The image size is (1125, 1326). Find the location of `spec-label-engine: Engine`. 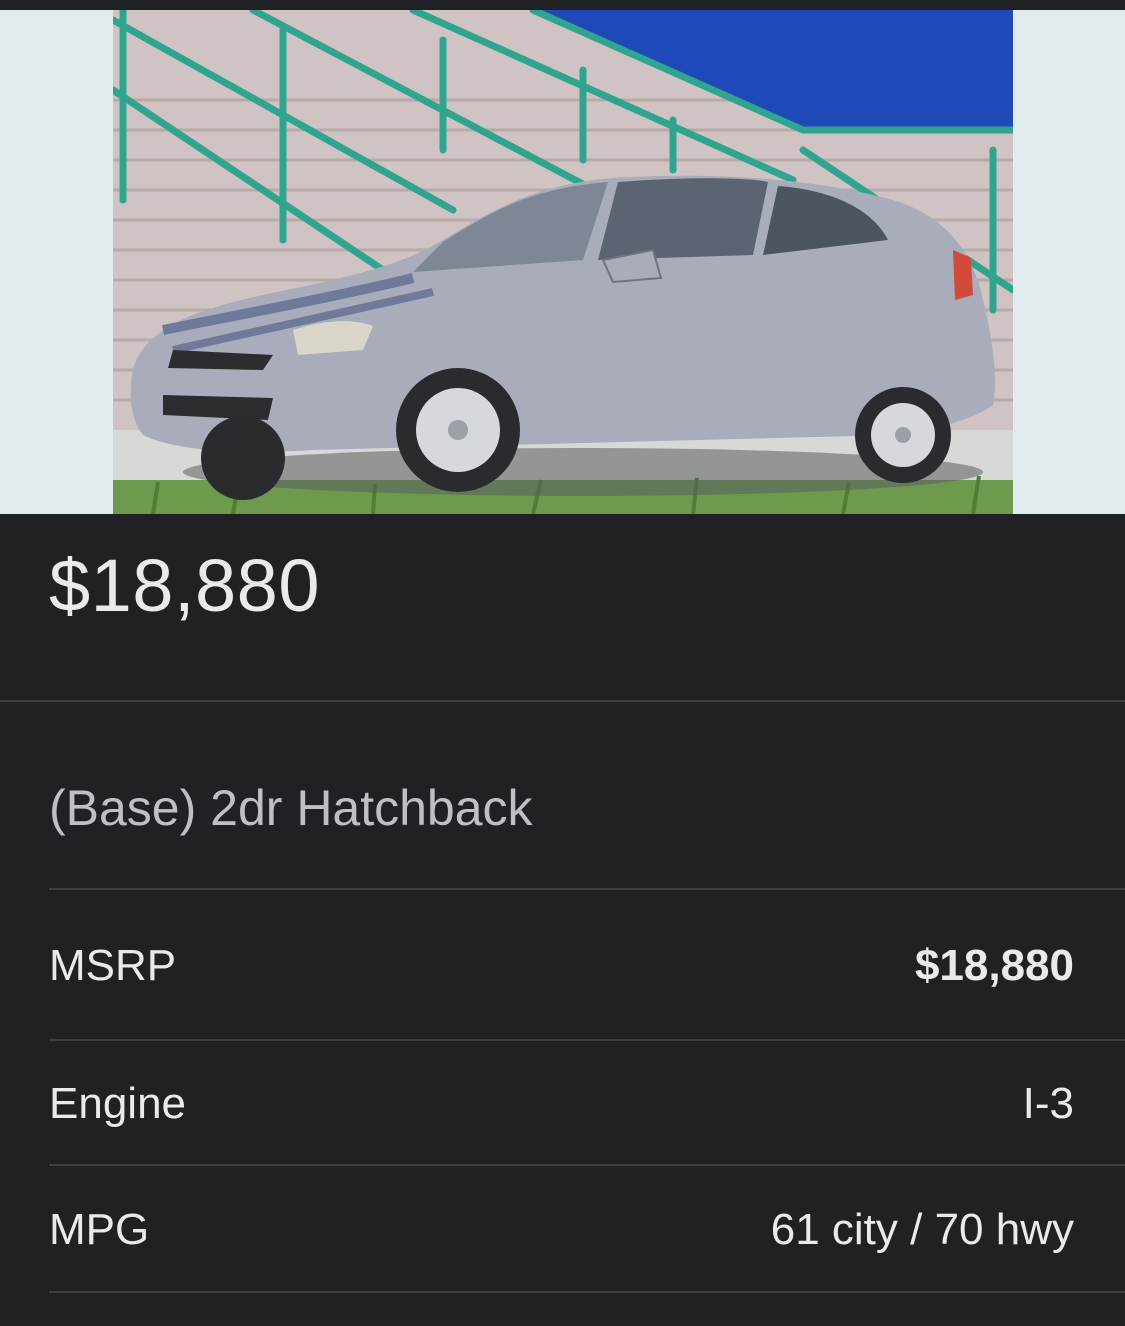

spec-label-engine: Engine is located at coordinates (118, 1103).